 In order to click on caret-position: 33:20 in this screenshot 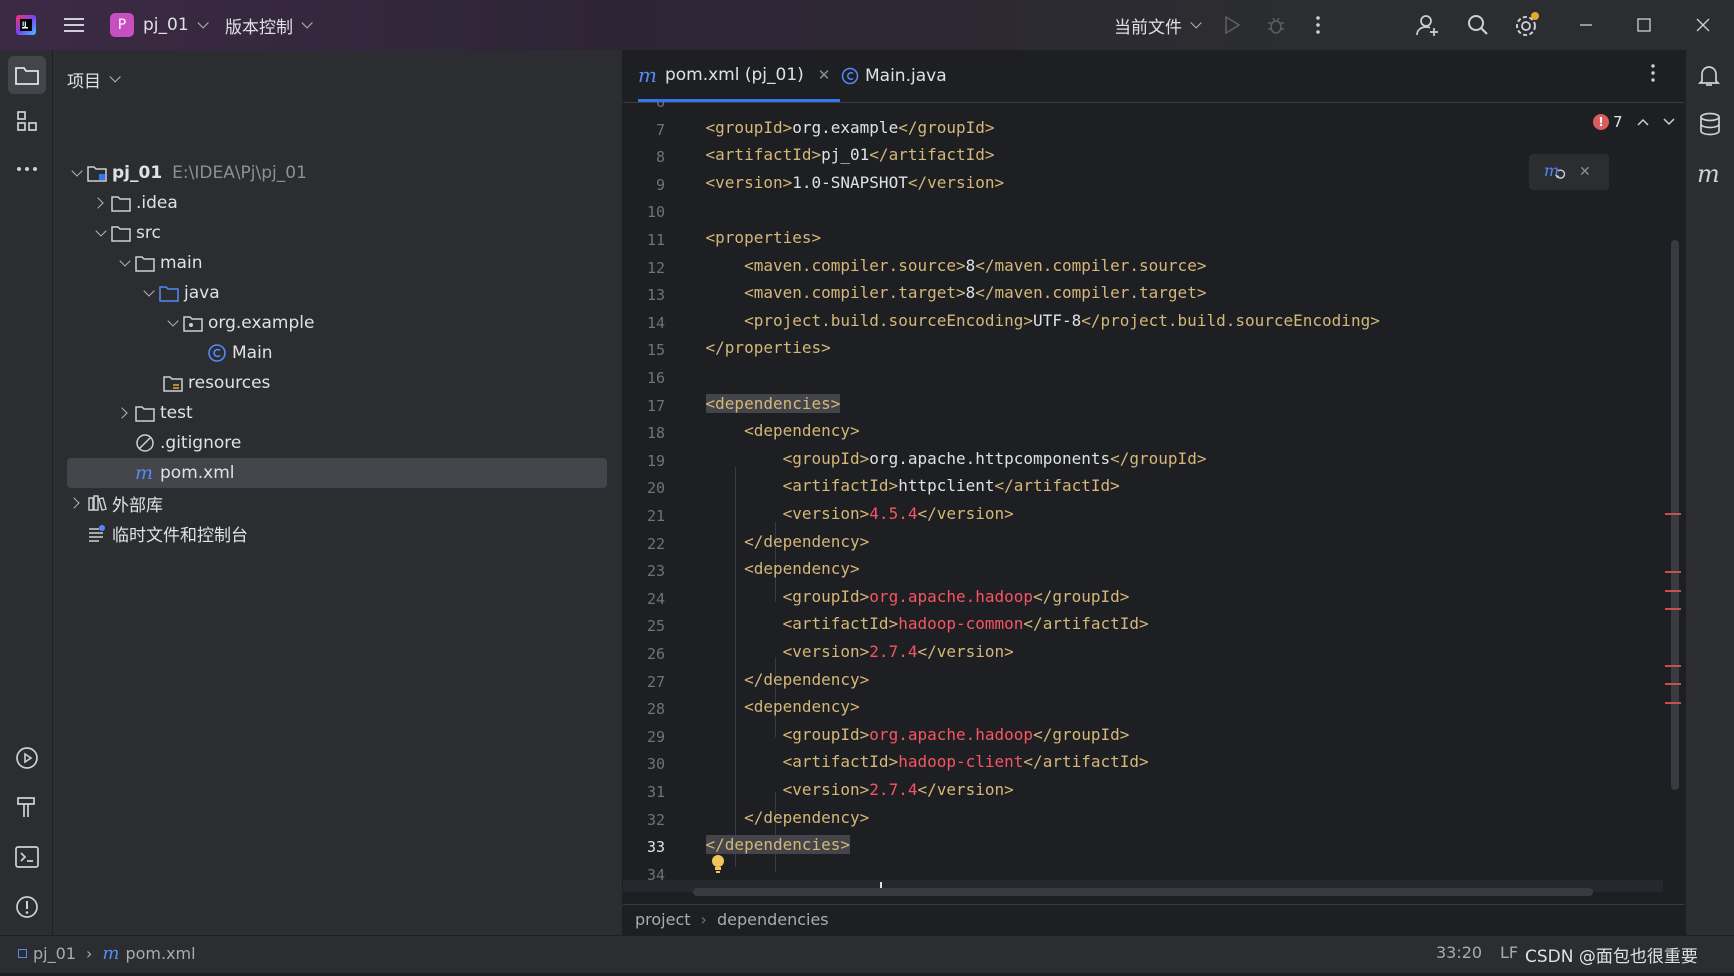, I will do `click(1459, 952)`.